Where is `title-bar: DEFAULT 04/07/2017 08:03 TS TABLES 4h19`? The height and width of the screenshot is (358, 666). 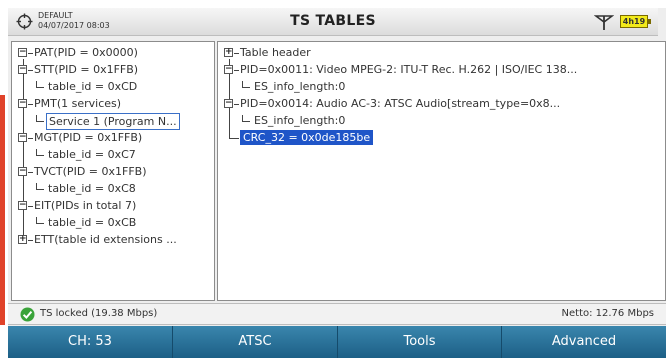 title-bar: DEFAULT 04/07/2017 08:03 TS TABLES 4h19 is located at coordinates (333, 22).